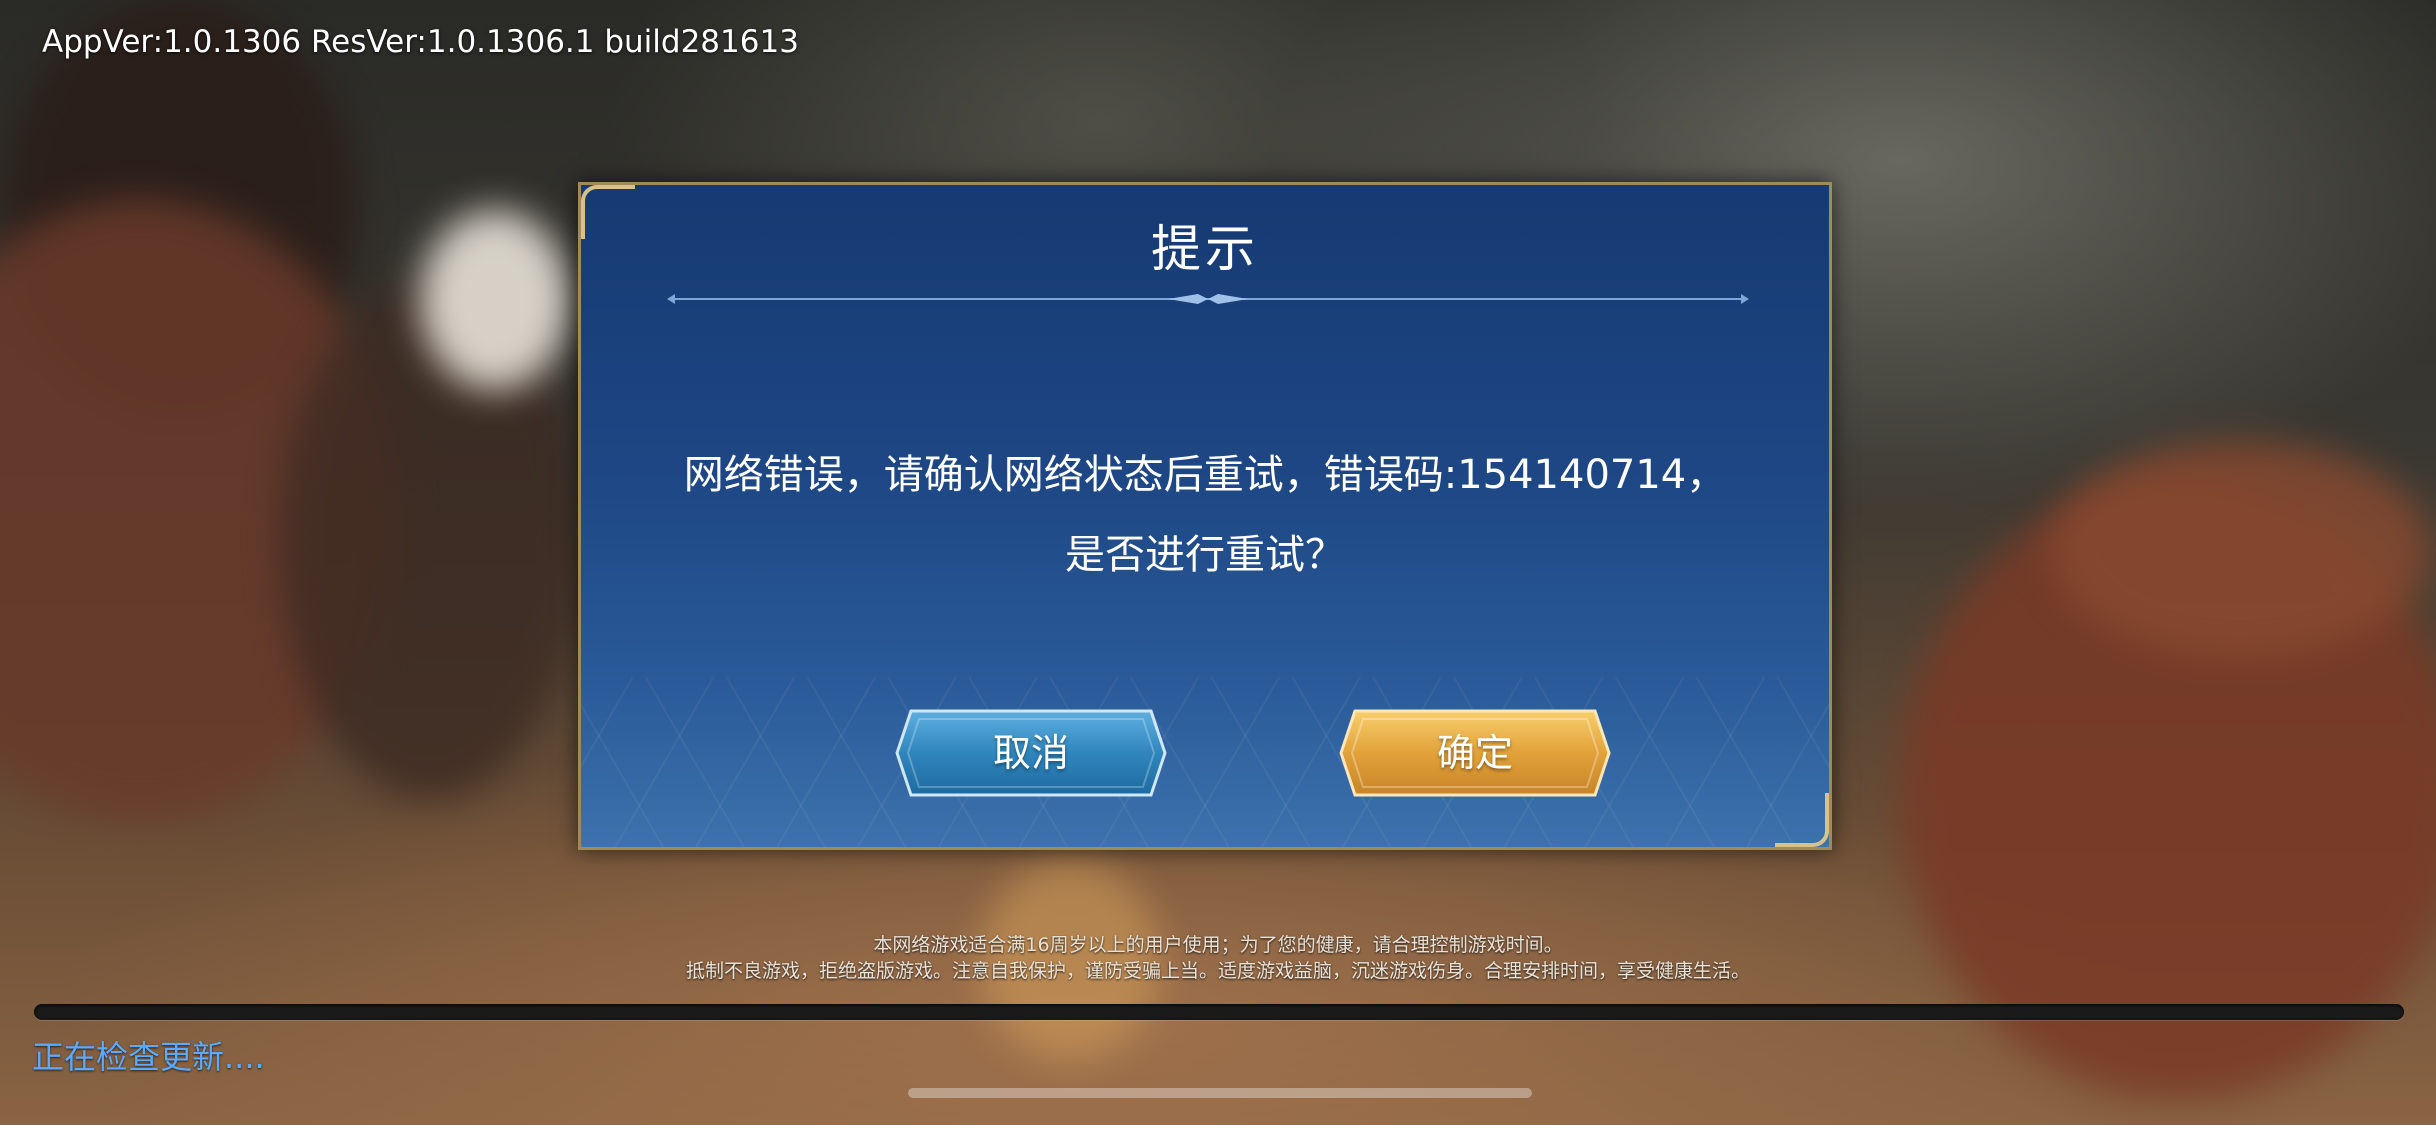  What do you see at coordinates (1205, 475) in the screenshot?
I see `dialog-message-line: 网络错误，请确认网络状态后重试，错误码:154140714，` at bounding box center [1205, 475].